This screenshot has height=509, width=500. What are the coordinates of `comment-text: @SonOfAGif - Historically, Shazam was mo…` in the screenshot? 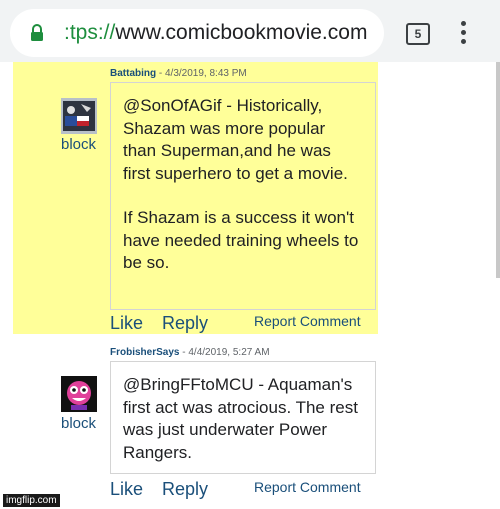 It's located at (235, 139).